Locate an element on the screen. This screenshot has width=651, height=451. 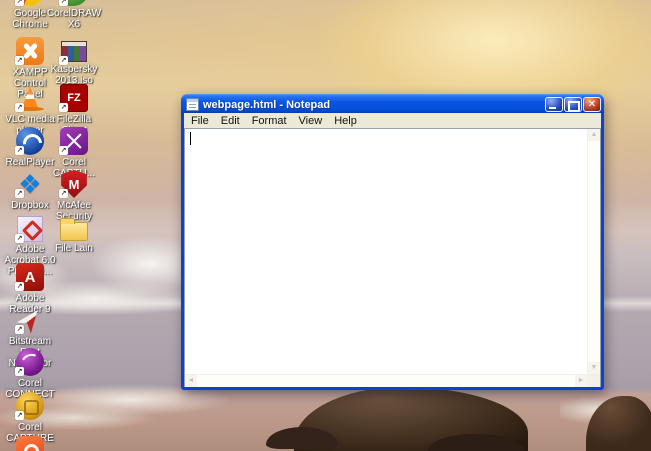
desktop-icon-corel-photo-paint is located at coordinates (30, 443).